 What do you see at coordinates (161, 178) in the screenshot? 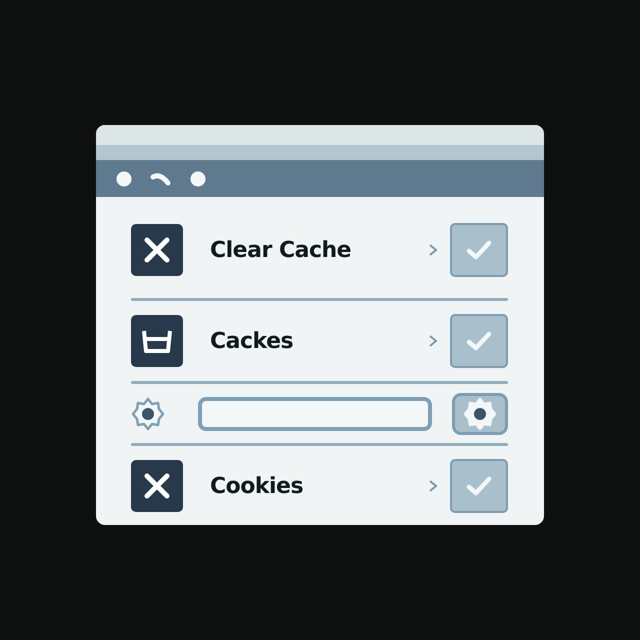
I see `curve-icon` at bounding box center [161, 178].